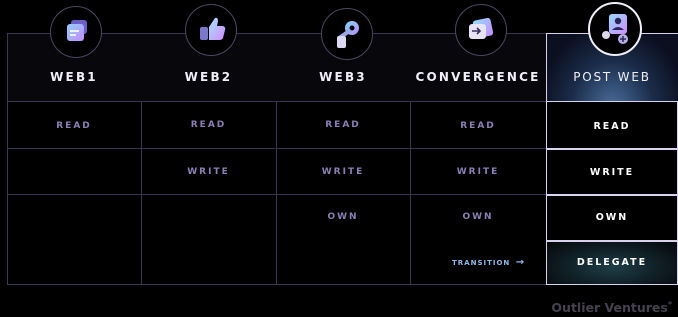 The image size is (678, 317). What do you see at coordinates (343, 77) in the screenshot?
I see `header-web3: WEB3` at bounding box center [343, 77].